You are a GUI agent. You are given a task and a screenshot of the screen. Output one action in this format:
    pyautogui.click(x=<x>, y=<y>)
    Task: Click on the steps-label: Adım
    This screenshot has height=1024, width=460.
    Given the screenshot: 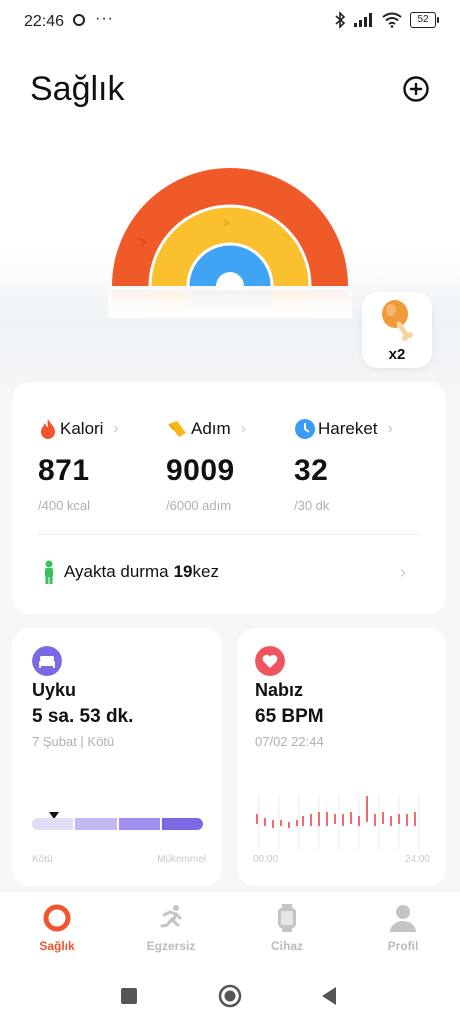 What is the action you would take?
    pyautogui.click(x=211, y=428)
    